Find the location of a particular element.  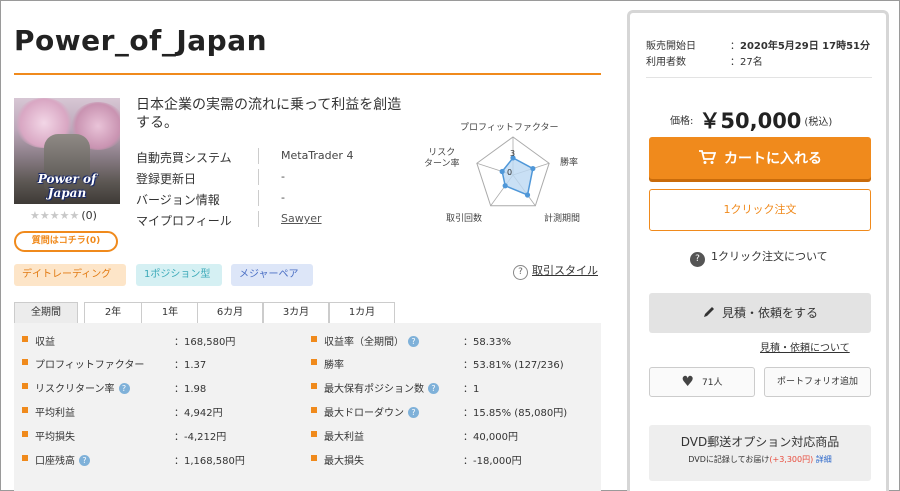

spec-label: マイプロフィール is located at coordinates (184, 221).